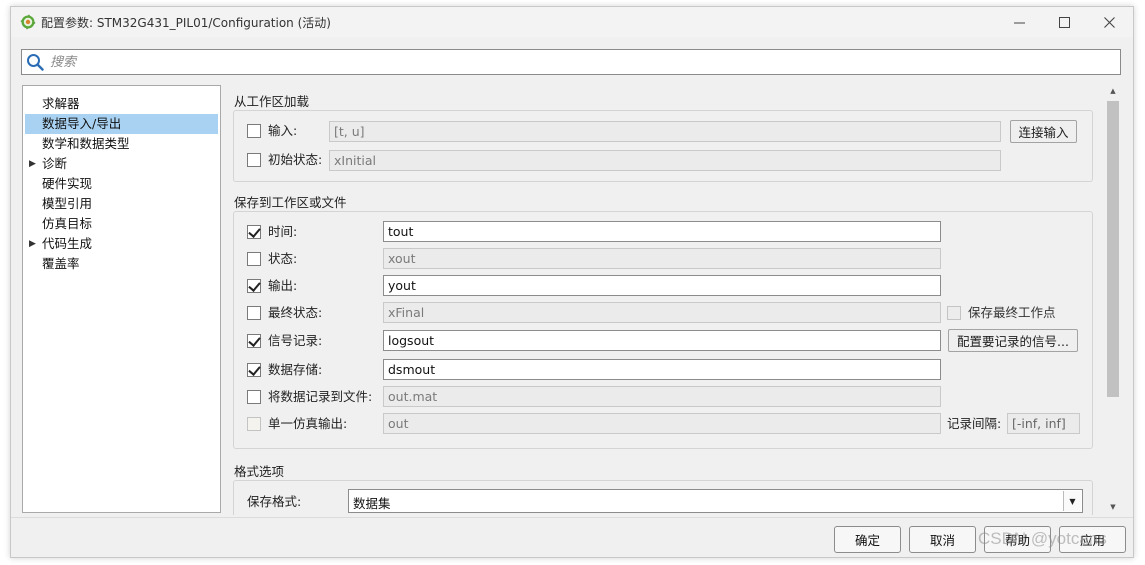 The width and height of the screenshot is (1145, 565). I want to click on nav-item-label: 硬件实现, so click(67, 183).